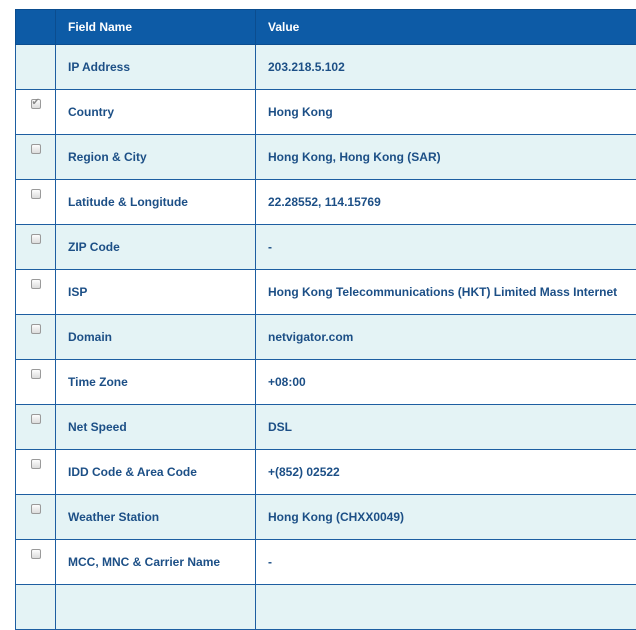 This screenshot has width=636, height=630. I want to click on field-name-cell: ISP, so click(156, 292).